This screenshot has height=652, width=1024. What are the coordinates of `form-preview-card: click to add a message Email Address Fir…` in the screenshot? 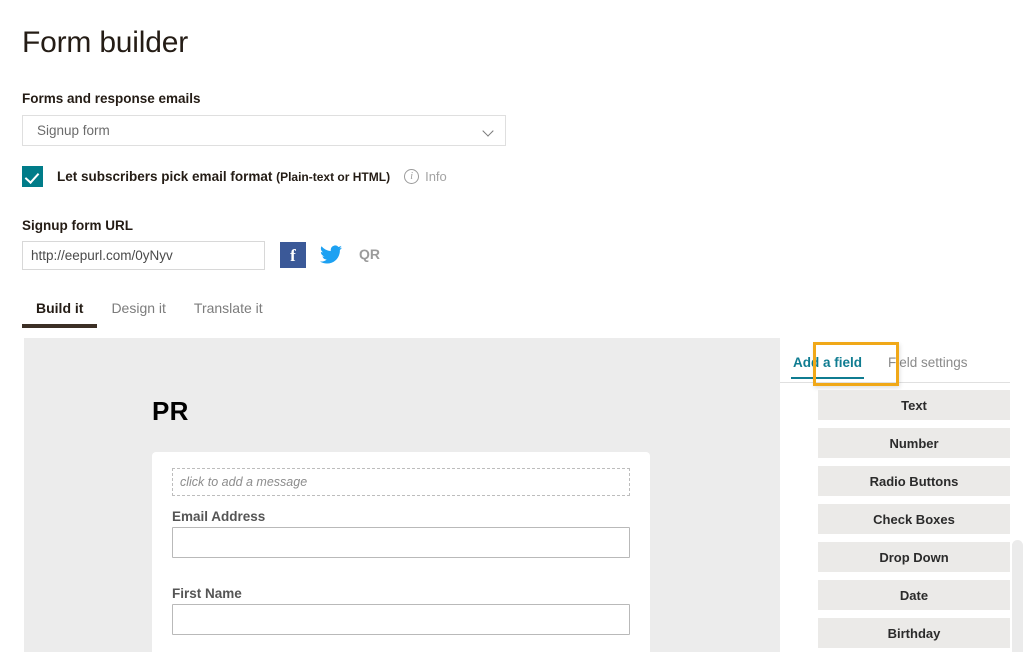 It's located at (401, 552).